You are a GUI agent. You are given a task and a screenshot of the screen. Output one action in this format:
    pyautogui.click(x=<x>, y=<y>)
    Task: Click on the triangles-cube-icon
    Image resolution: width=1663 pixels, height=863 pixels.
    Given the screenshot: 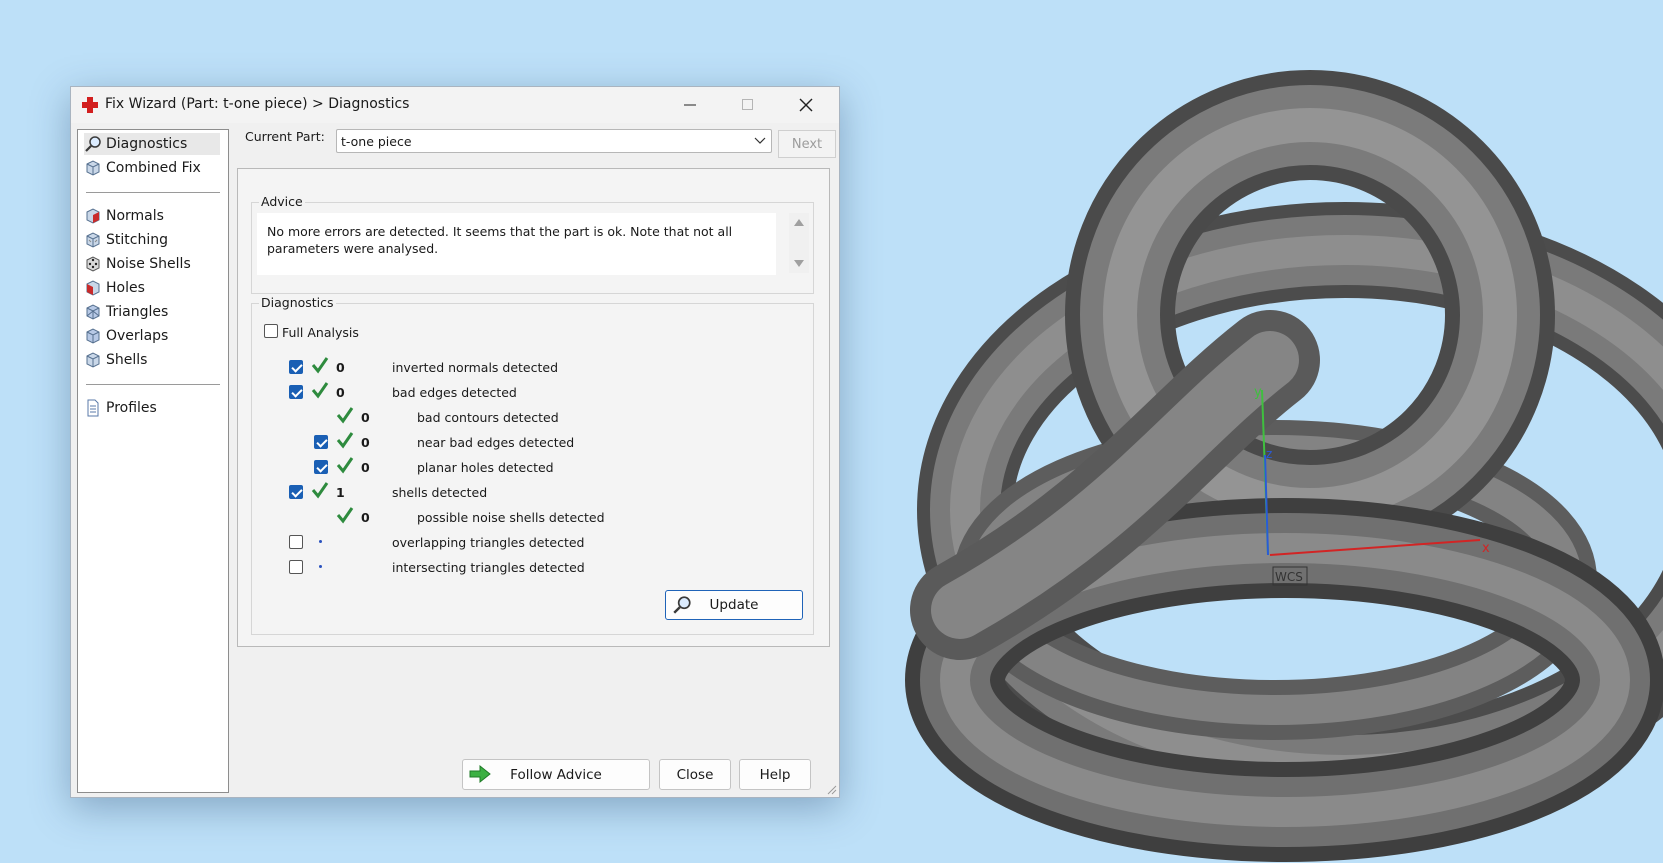 What is the action you would take?
    pyautogui.click(x=93, y=312)
    